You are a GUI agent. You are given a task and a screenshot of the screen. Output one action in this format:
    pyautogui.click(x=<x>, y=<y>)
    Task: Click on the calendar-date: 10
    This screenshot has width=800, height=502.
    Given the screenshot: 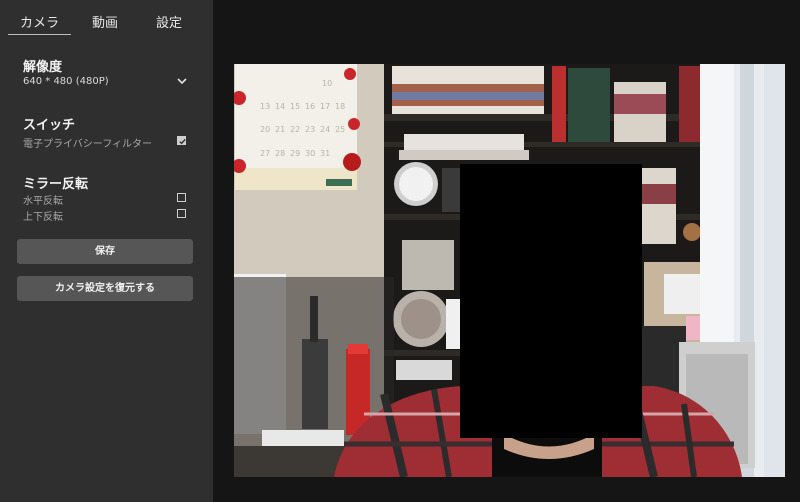 What is the action you would take?
    pyautogui.click(x=327, y=83)
    